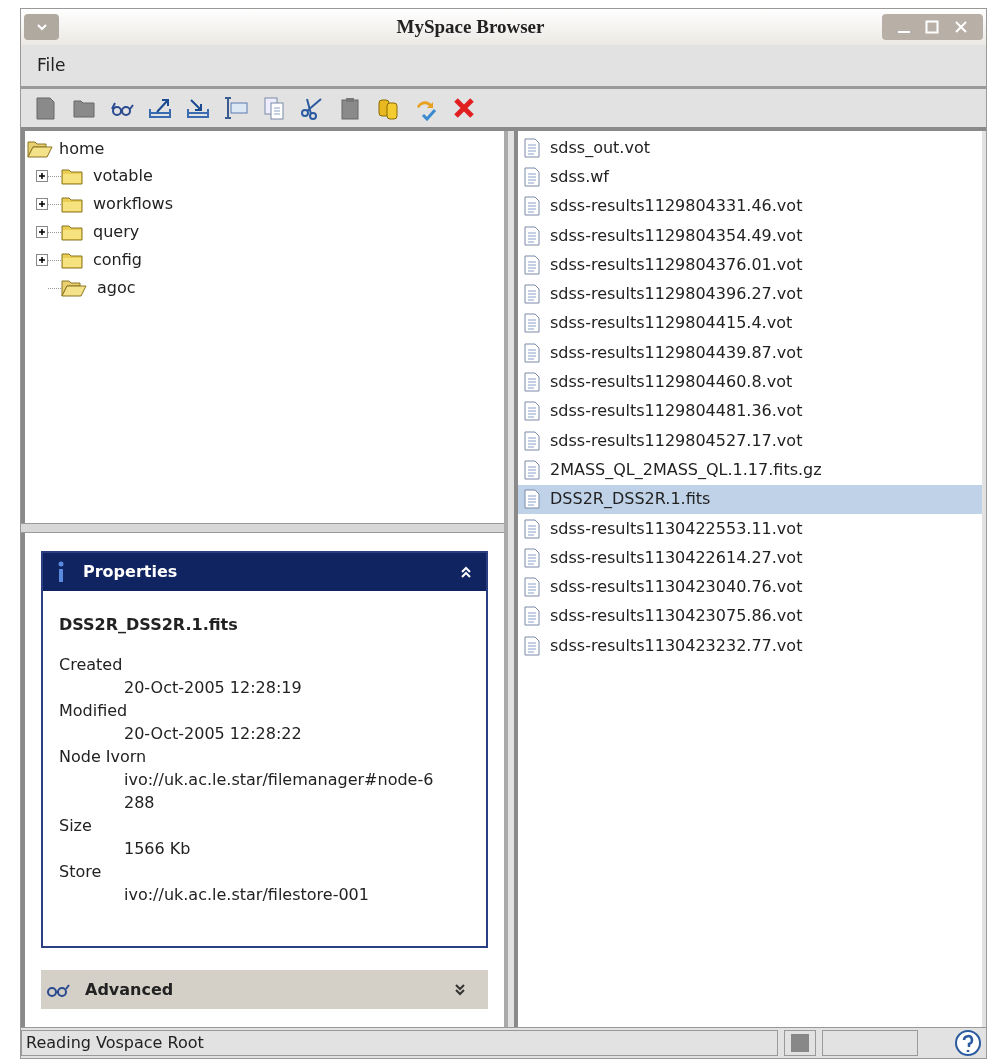 The width and height of the screenshot is (991, 1059). What do you see at coordinates (750, 470) in the screenshot?
I see `document-row: 2MASS_QL_2MASS_QL.1.17.fits.gz` at bounding box center [750, 470].